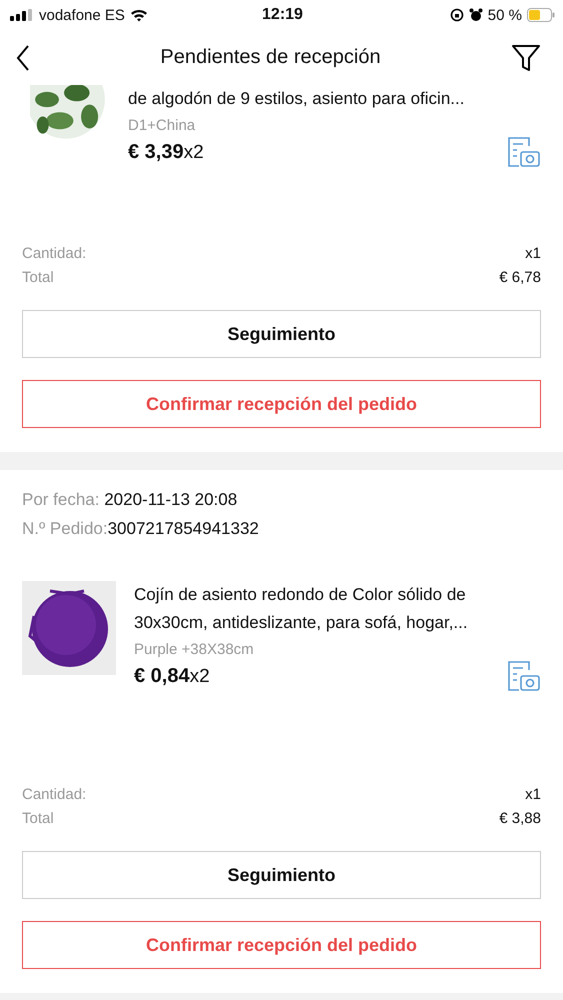 This screenshot has width=563, height=1000. I want to click on clock-time: 12:19, so click(282, 15).